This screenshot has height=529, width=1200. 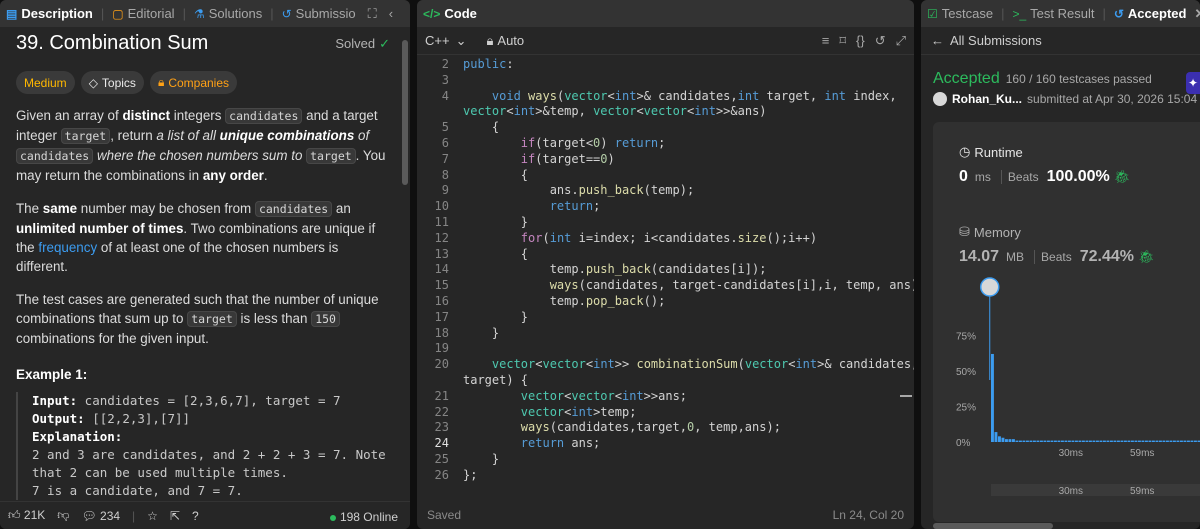 I want to click on avatar, so click(x=940, y=99).